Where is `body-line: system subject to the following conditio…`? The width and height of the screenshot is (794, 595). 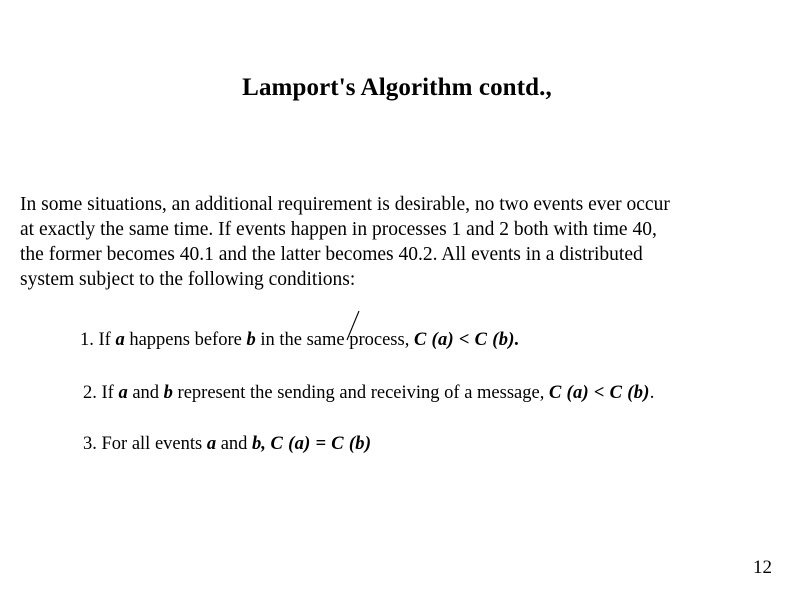
body-line: system subject to the following conditio… is located at coordinates (188, 279).